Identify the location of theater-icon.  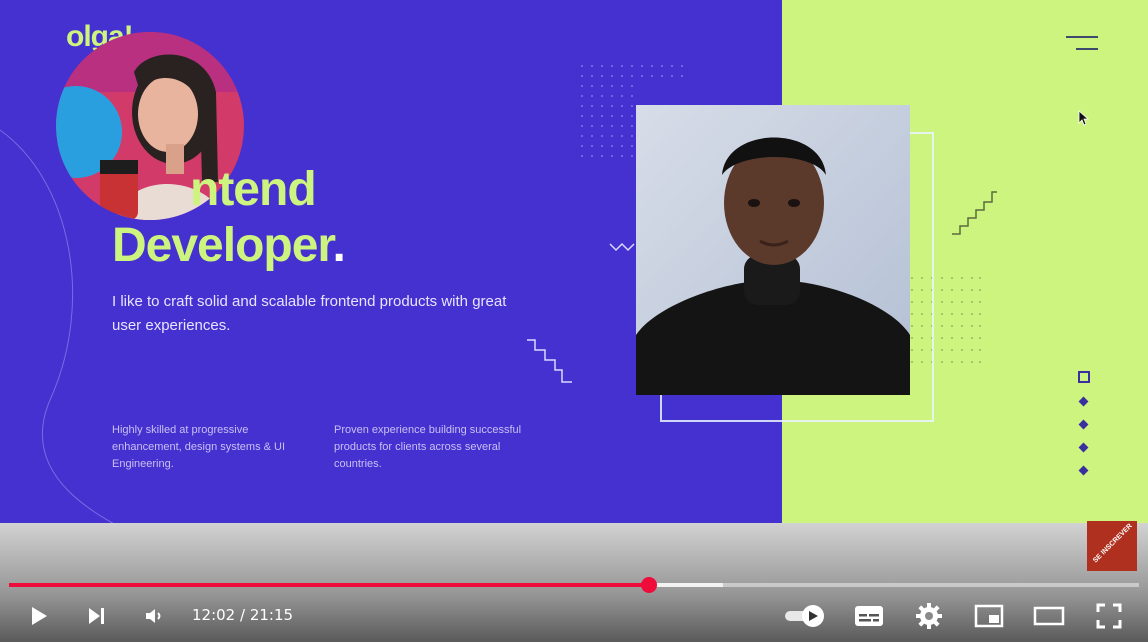
(1049, 616).